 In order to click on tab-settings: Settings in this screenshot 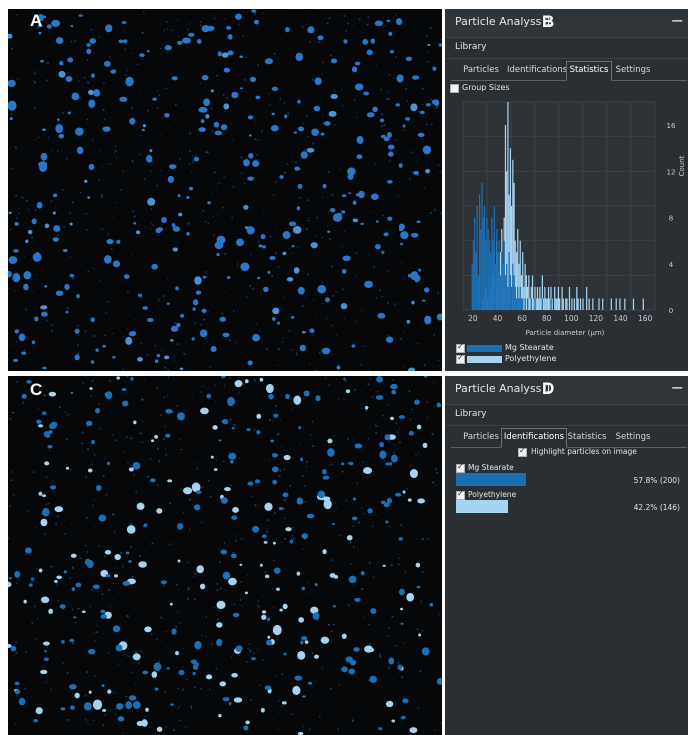, I will do `click(633, 70)`.